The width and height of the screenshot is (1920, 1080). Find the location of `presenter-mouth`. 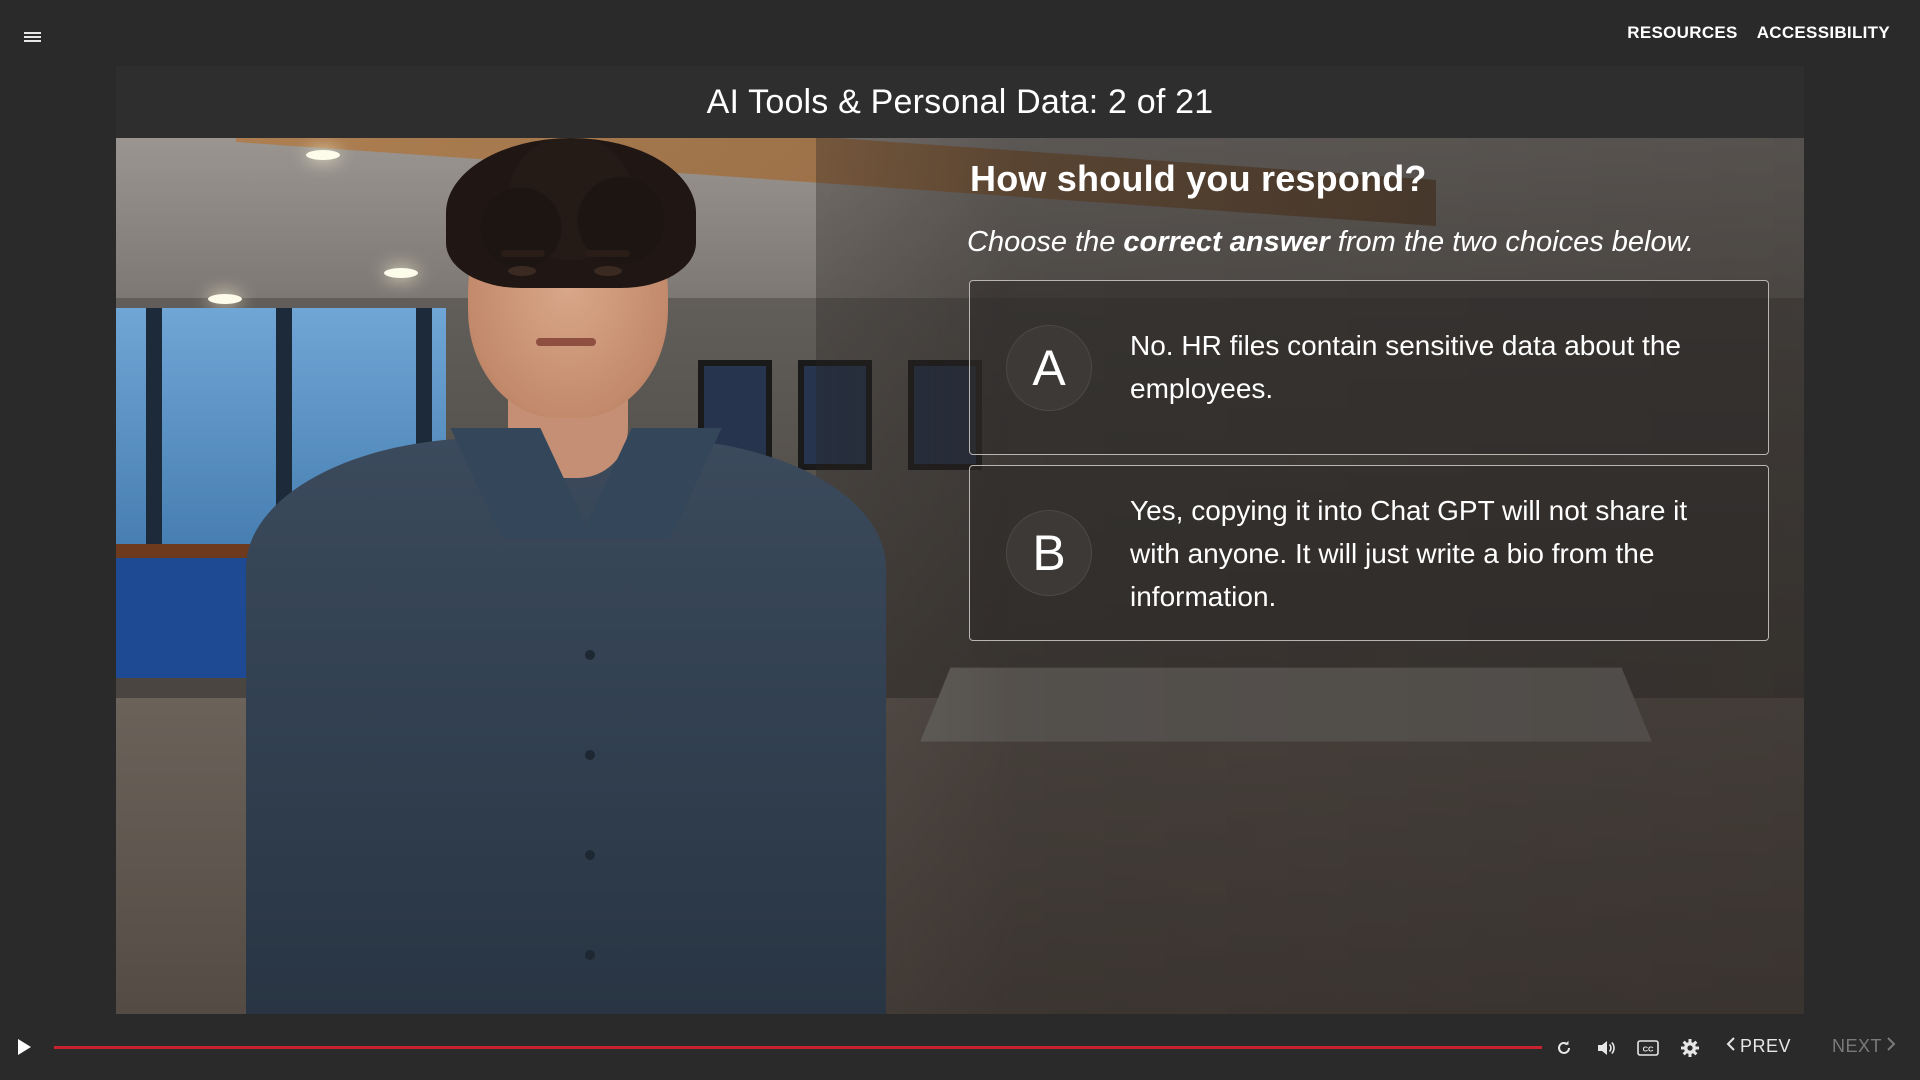

presenter-mouth is located at coordinates (566, 342).